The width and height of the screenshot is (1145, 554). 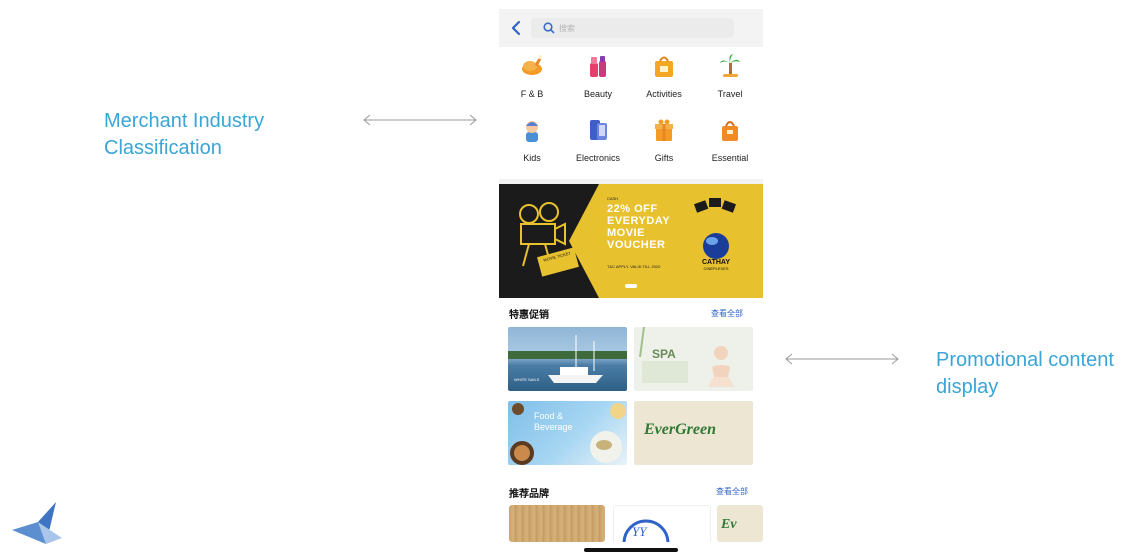 What do you see at coordinates (597, 158) in the screenshot?
I see `category-label: Electronics` at bounding box center [597, 158].